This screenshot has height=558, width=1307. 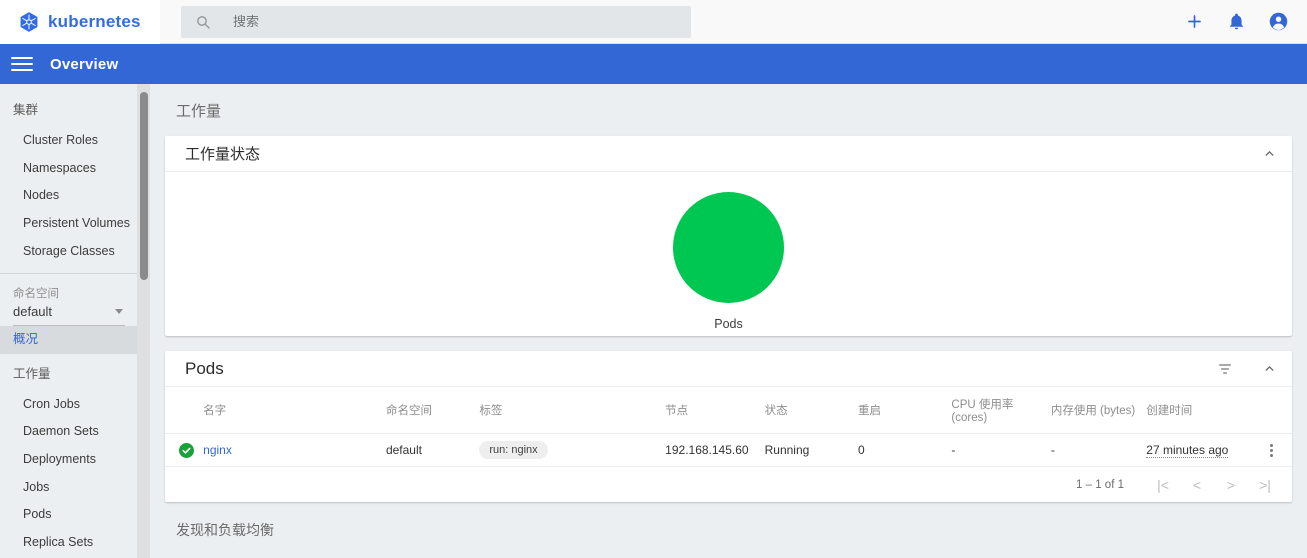 I want to click on page-title: Overview, so click(x=84, y=64).